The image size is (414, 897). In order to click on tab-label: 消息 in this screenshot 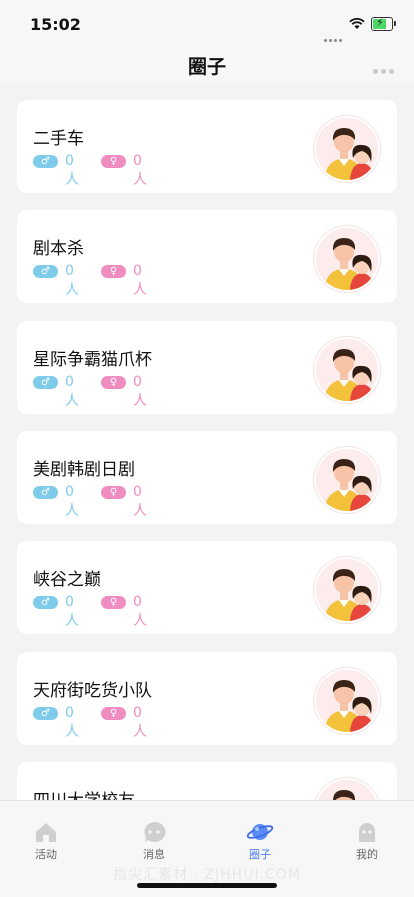, I will do `click(154, 854)`.